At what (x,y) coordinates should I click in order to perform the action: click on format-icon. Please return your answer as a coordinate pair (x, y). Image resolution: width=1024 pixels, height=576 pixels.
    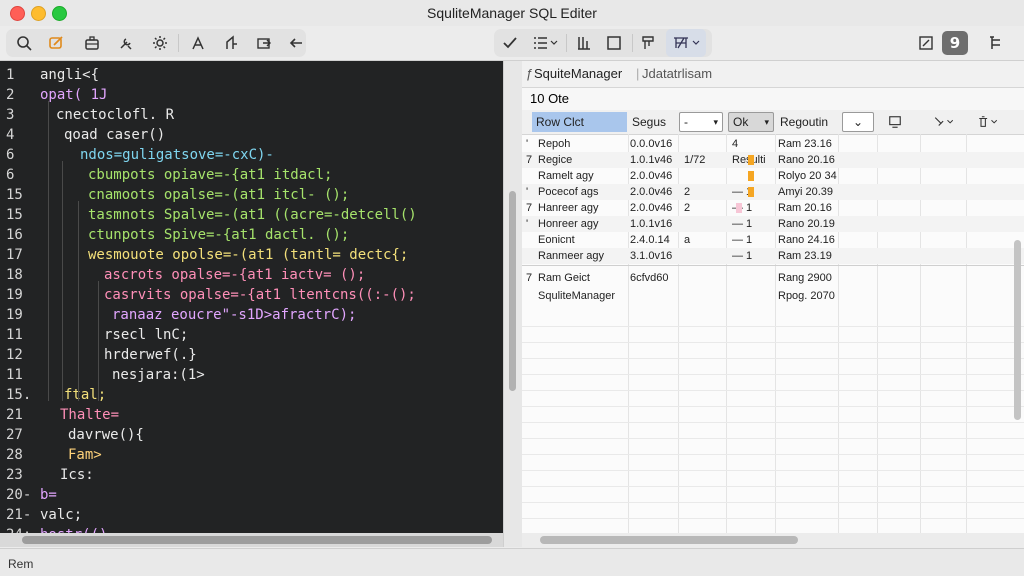
    Looking at the image, I should click on (648, 43).